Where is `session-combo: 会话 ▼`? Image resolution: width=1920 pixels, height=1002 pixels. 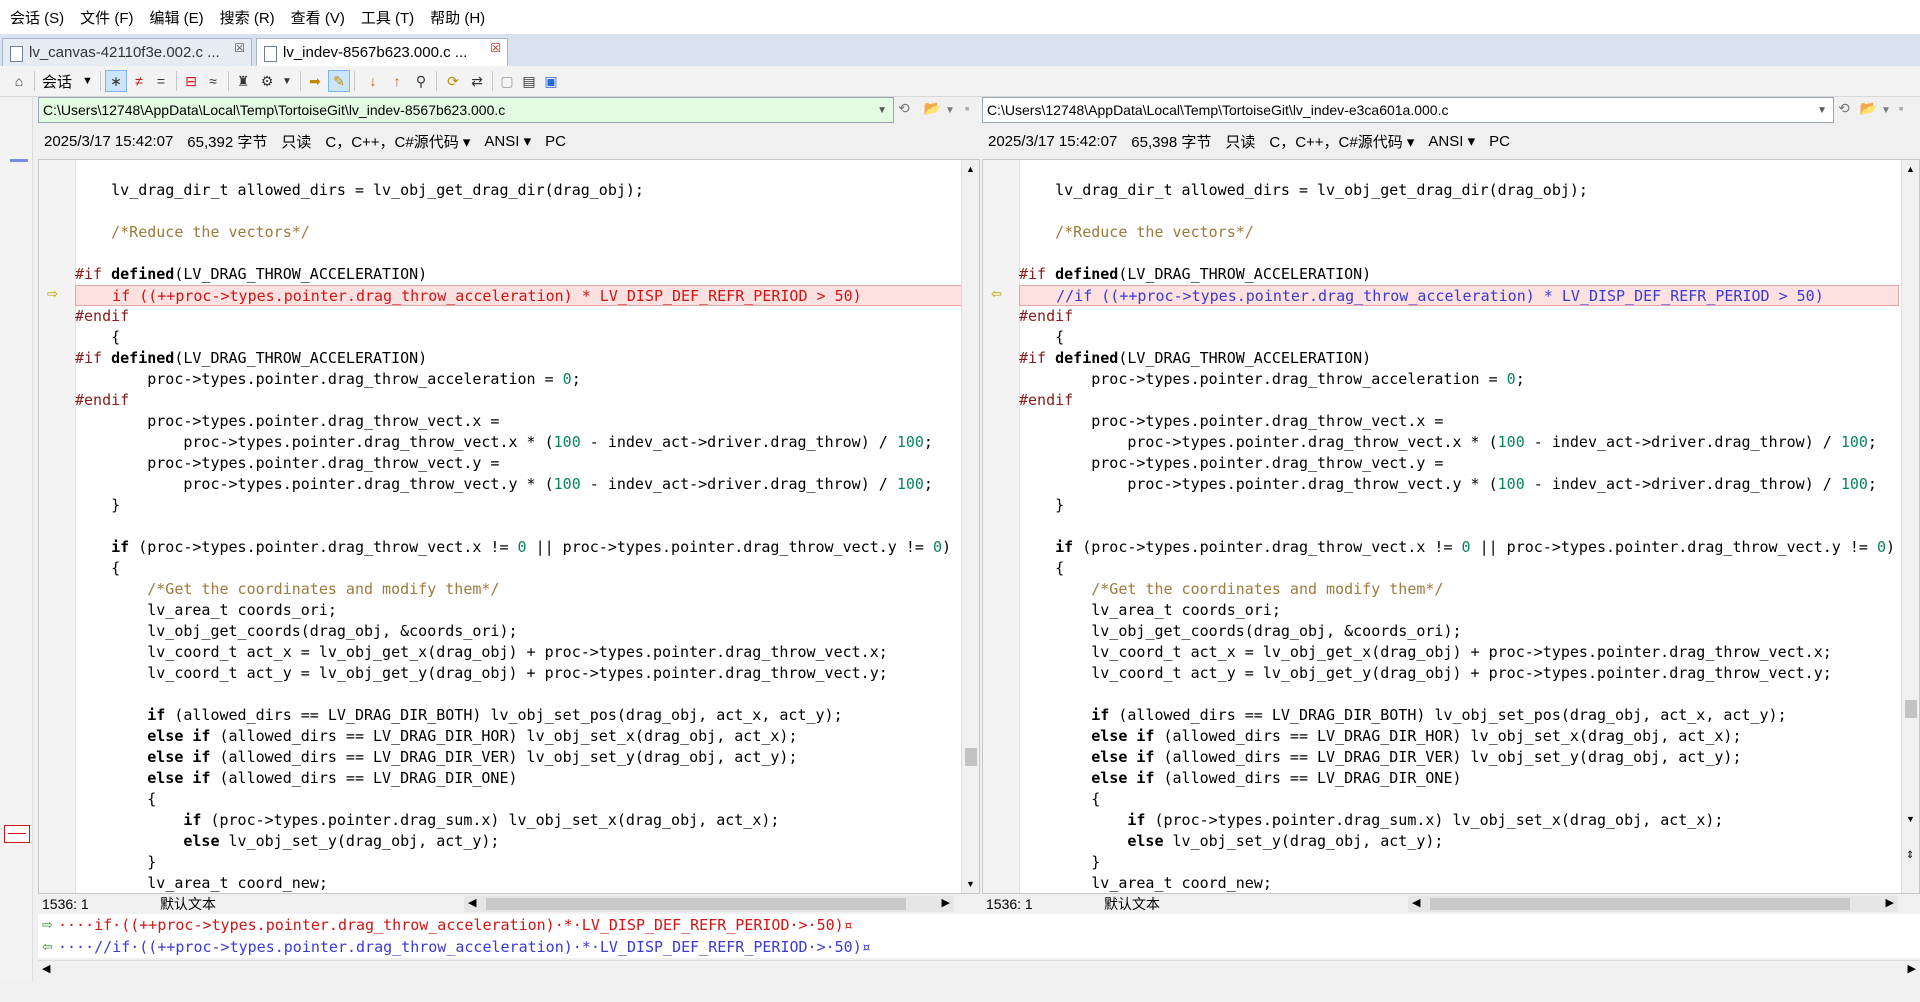 session-combo: 会话 ▼ is located at coordinates (67, 81).